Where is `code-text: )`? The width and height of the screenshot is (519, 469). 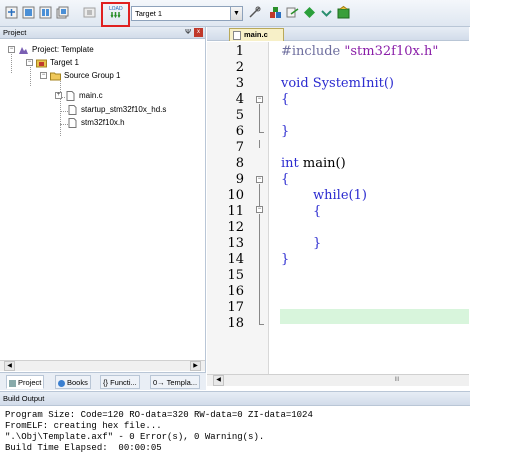 code-text: ) is located at coordinates (364, 195).